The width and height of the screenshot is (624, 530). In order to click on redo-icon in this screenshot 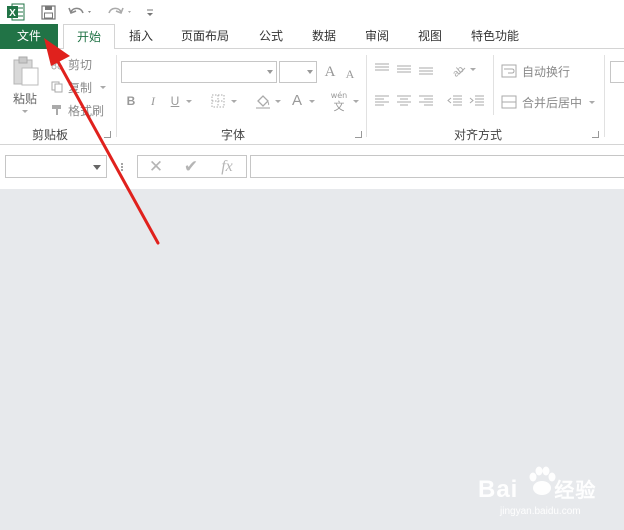, I will do `click(121, 12)`.